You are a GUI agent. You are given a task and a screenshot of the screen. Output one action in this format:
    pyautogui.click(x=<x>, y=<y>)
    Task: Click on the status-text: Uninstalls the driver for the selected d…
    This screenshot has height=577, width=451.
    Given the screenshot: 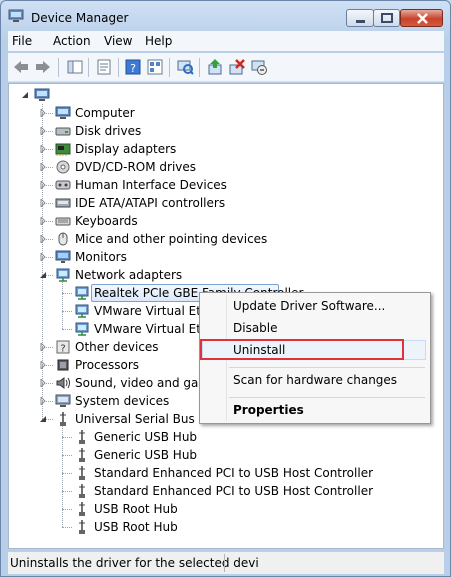 What is the action you would take?
    pyautogui.click(x=134, y=563)
    